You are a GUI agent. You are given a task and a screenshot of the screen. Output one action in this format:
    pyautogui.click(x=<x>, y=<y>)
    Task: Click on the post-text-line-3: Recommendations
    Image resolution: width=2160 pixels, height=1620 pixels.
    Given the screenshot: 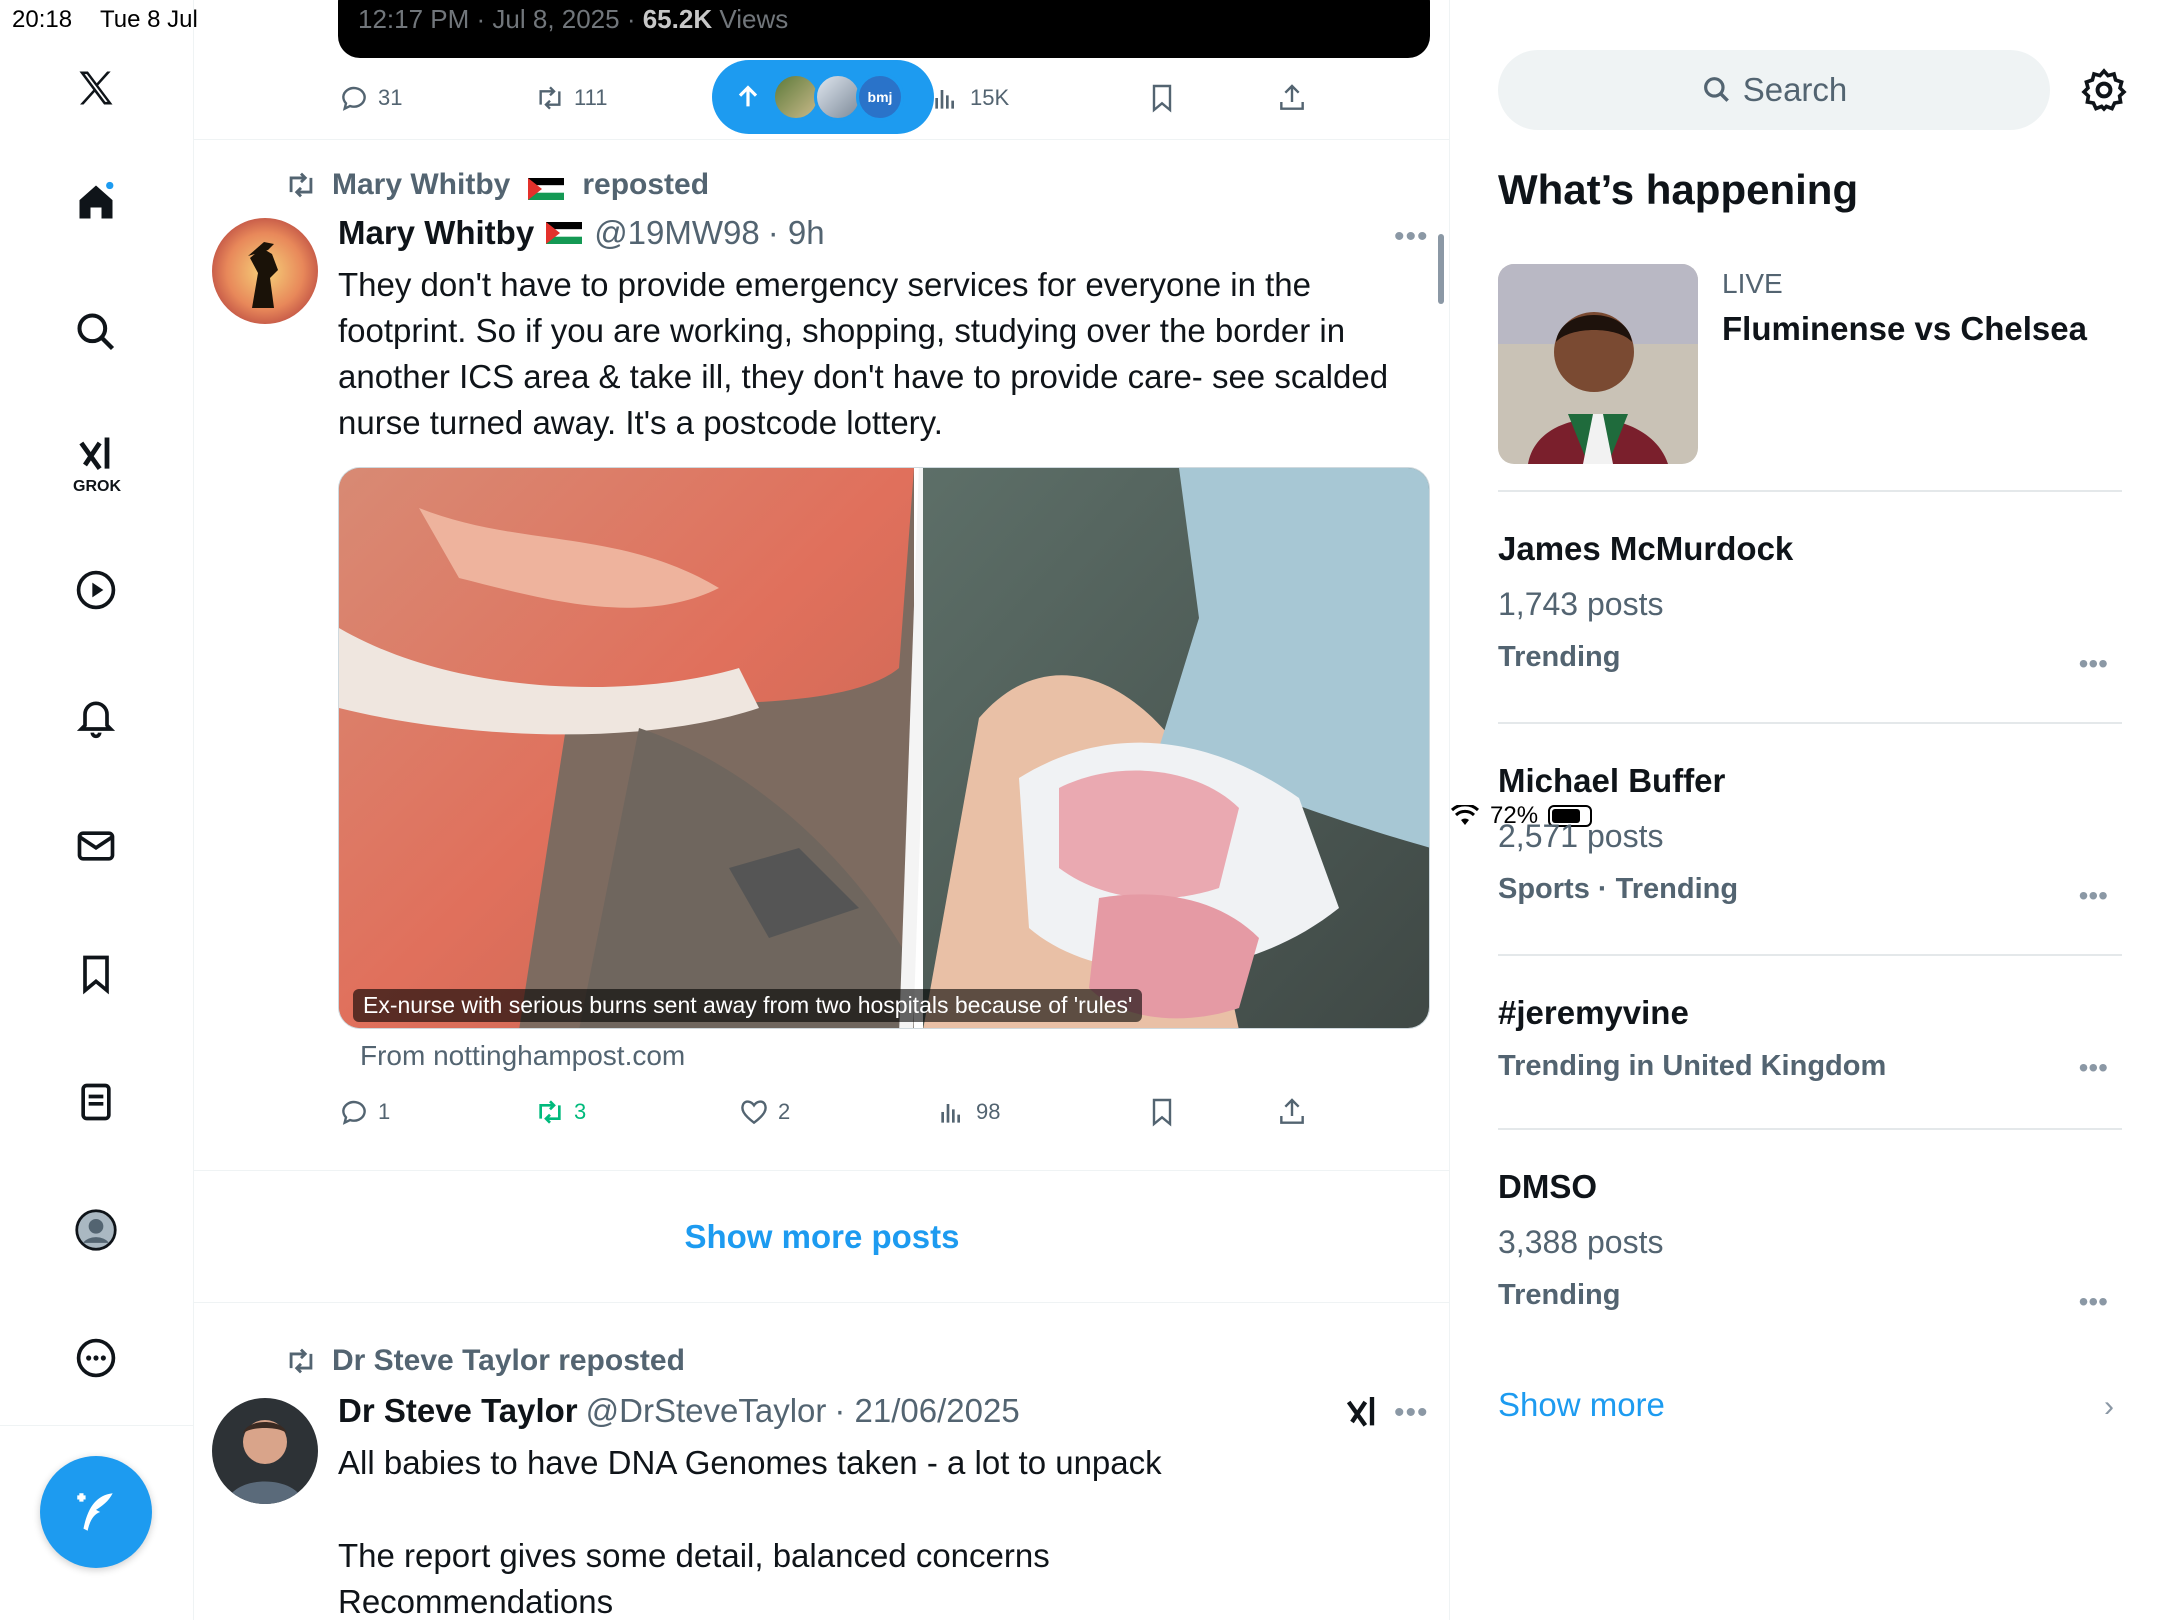 What is the action you would take?
    pyautogui.click(x=476, y=1601)
    